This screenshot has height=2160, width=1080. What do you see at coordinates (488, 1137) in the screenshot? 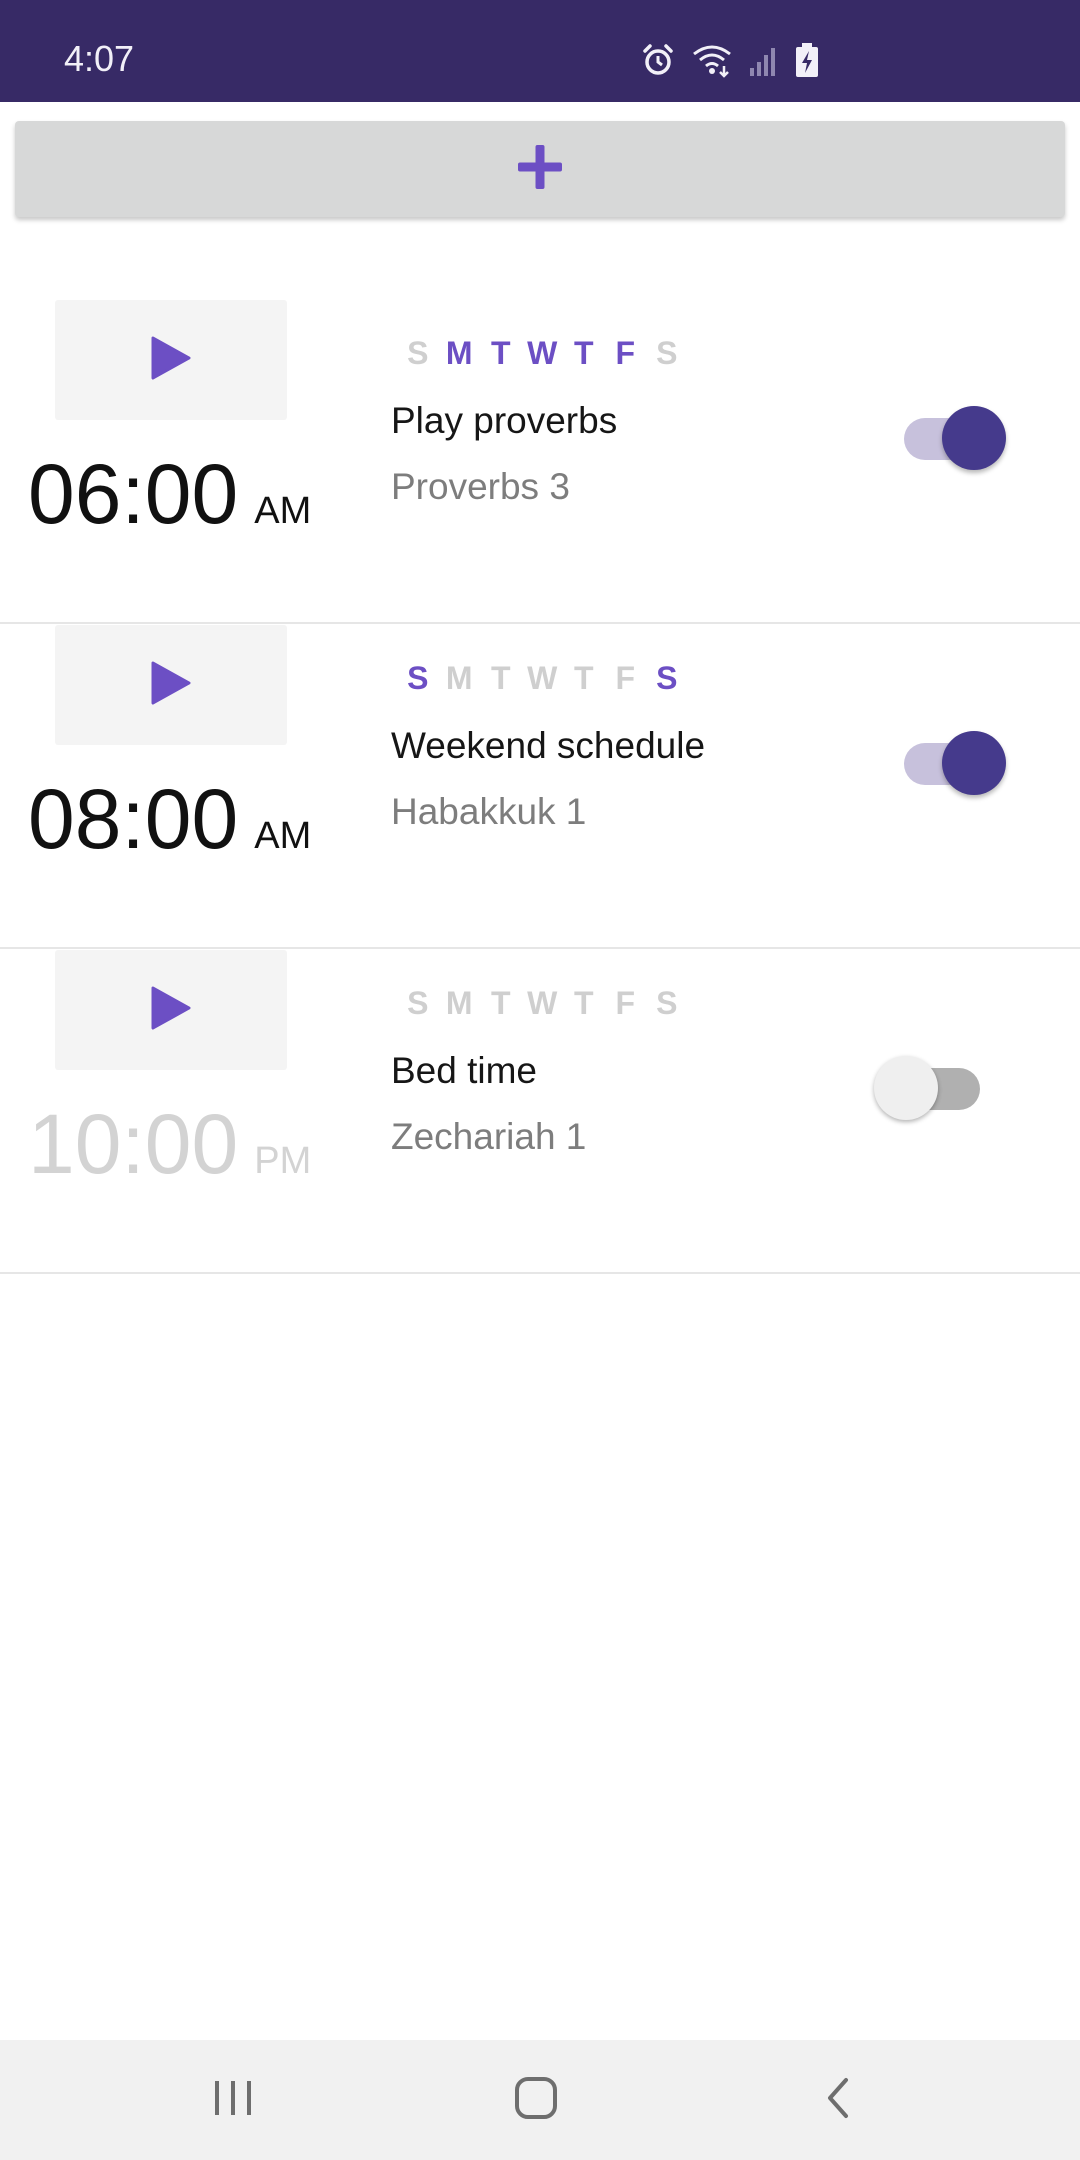
I see `alarm-passage: Zechariah 1` at bounding box center [488, 1137].